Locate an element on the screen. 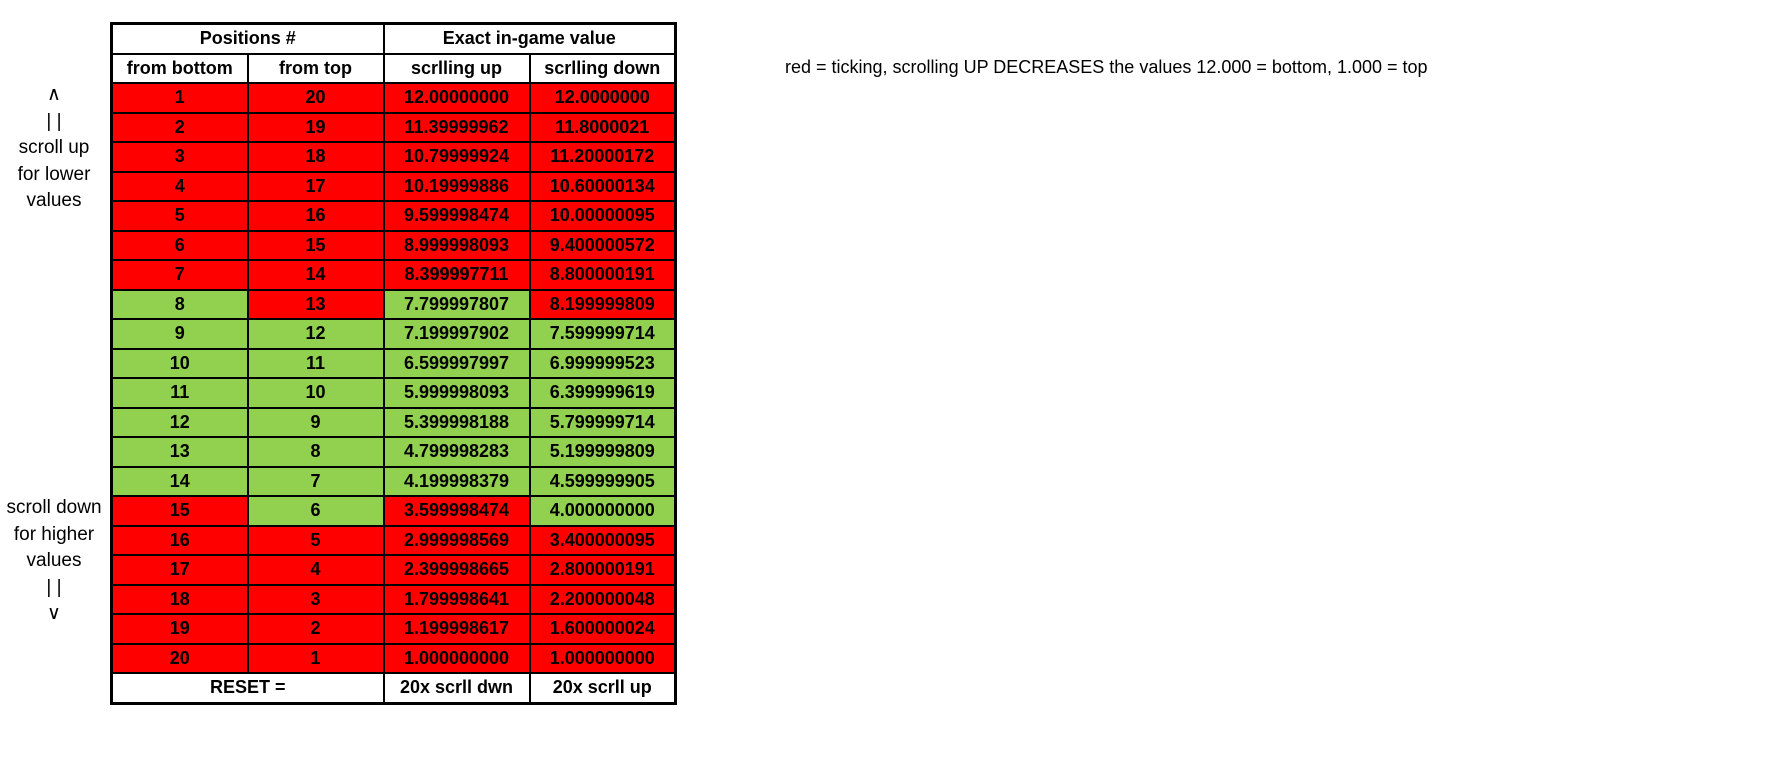 The height and width of the screenshot is (783, 1771). cell-from-bottom: 8 is located at coordinates (179, 304).